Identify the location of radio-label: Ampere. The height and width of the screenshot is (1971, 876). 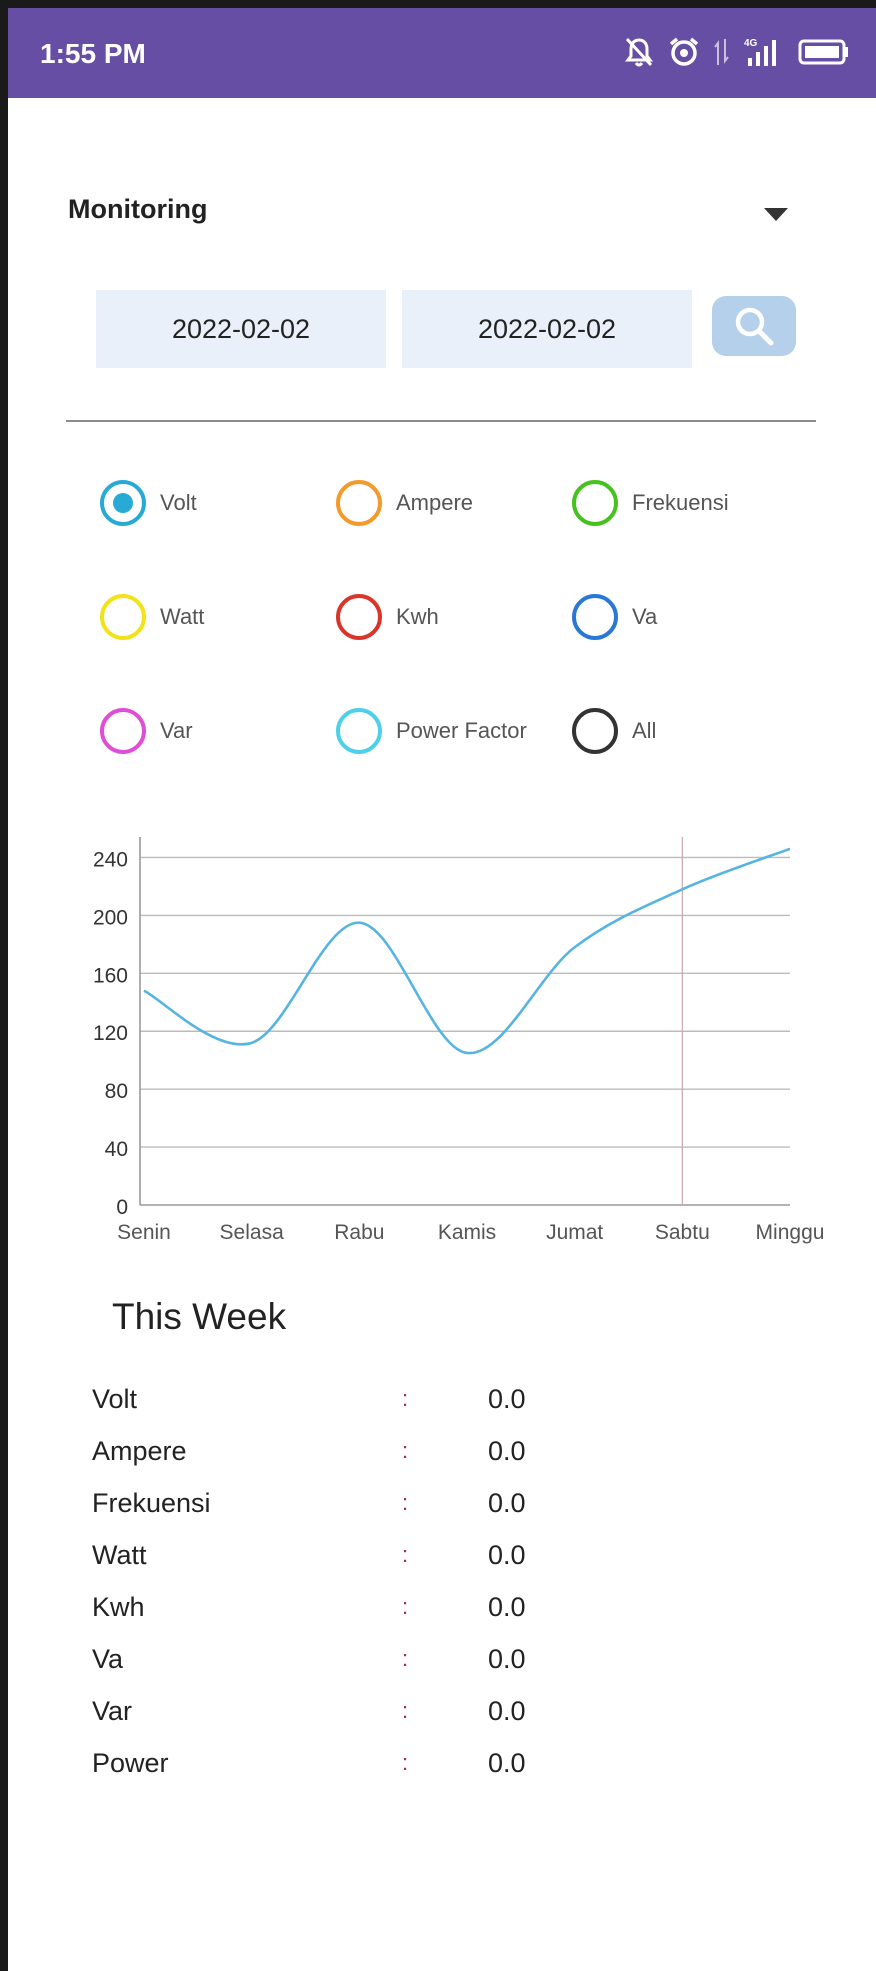
(435, 502).